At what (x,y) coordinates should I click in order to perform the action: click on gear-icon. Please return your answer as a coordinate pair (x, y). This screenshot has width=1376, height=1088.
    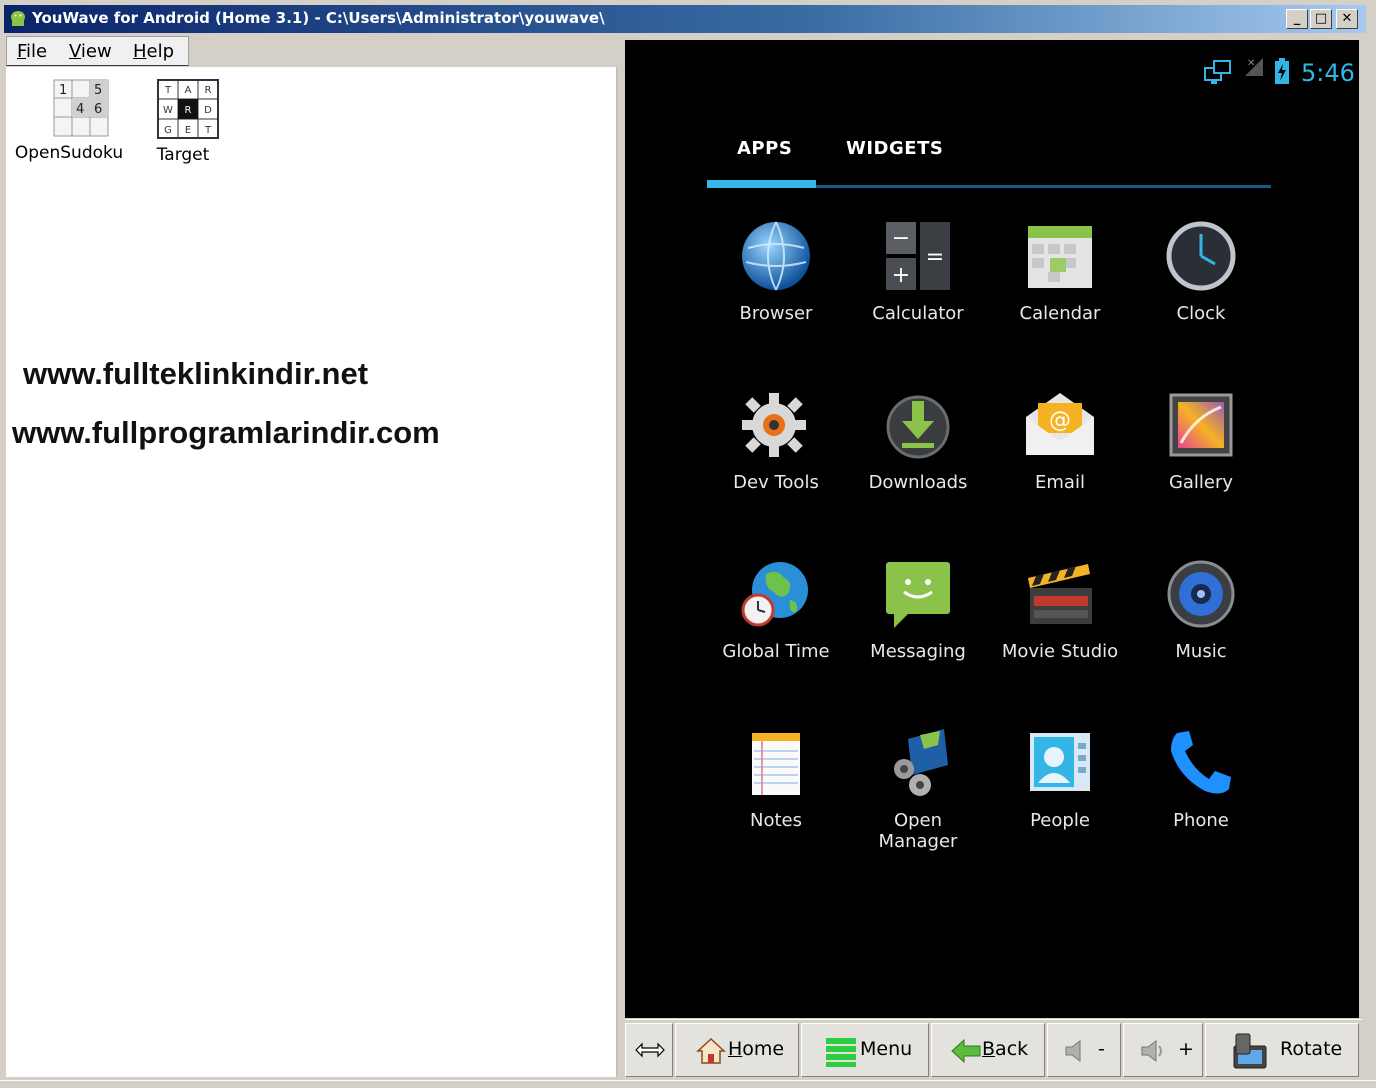
    Looking at the image, I should click on (774, 425).